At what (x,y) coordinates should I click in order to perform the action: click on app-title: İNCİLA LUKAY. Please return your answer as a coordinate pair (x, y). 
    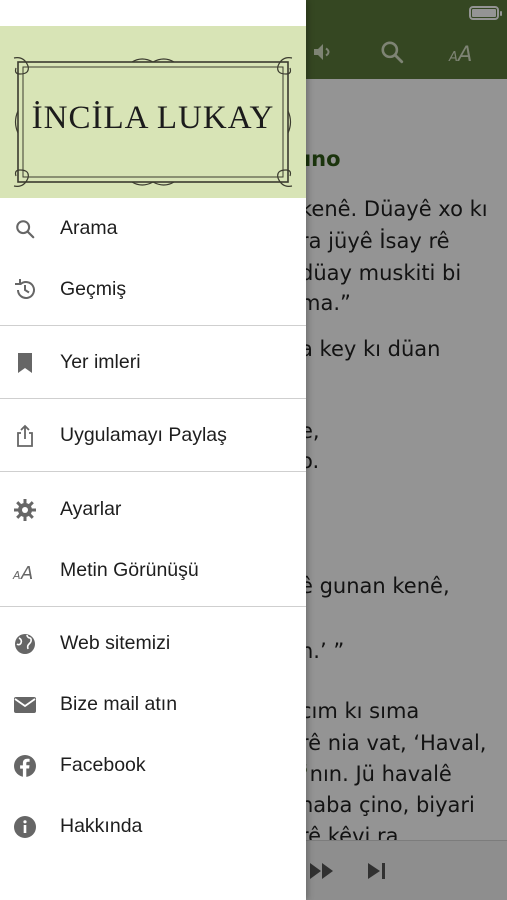
    Looking at the image, I should click on (153, 118).